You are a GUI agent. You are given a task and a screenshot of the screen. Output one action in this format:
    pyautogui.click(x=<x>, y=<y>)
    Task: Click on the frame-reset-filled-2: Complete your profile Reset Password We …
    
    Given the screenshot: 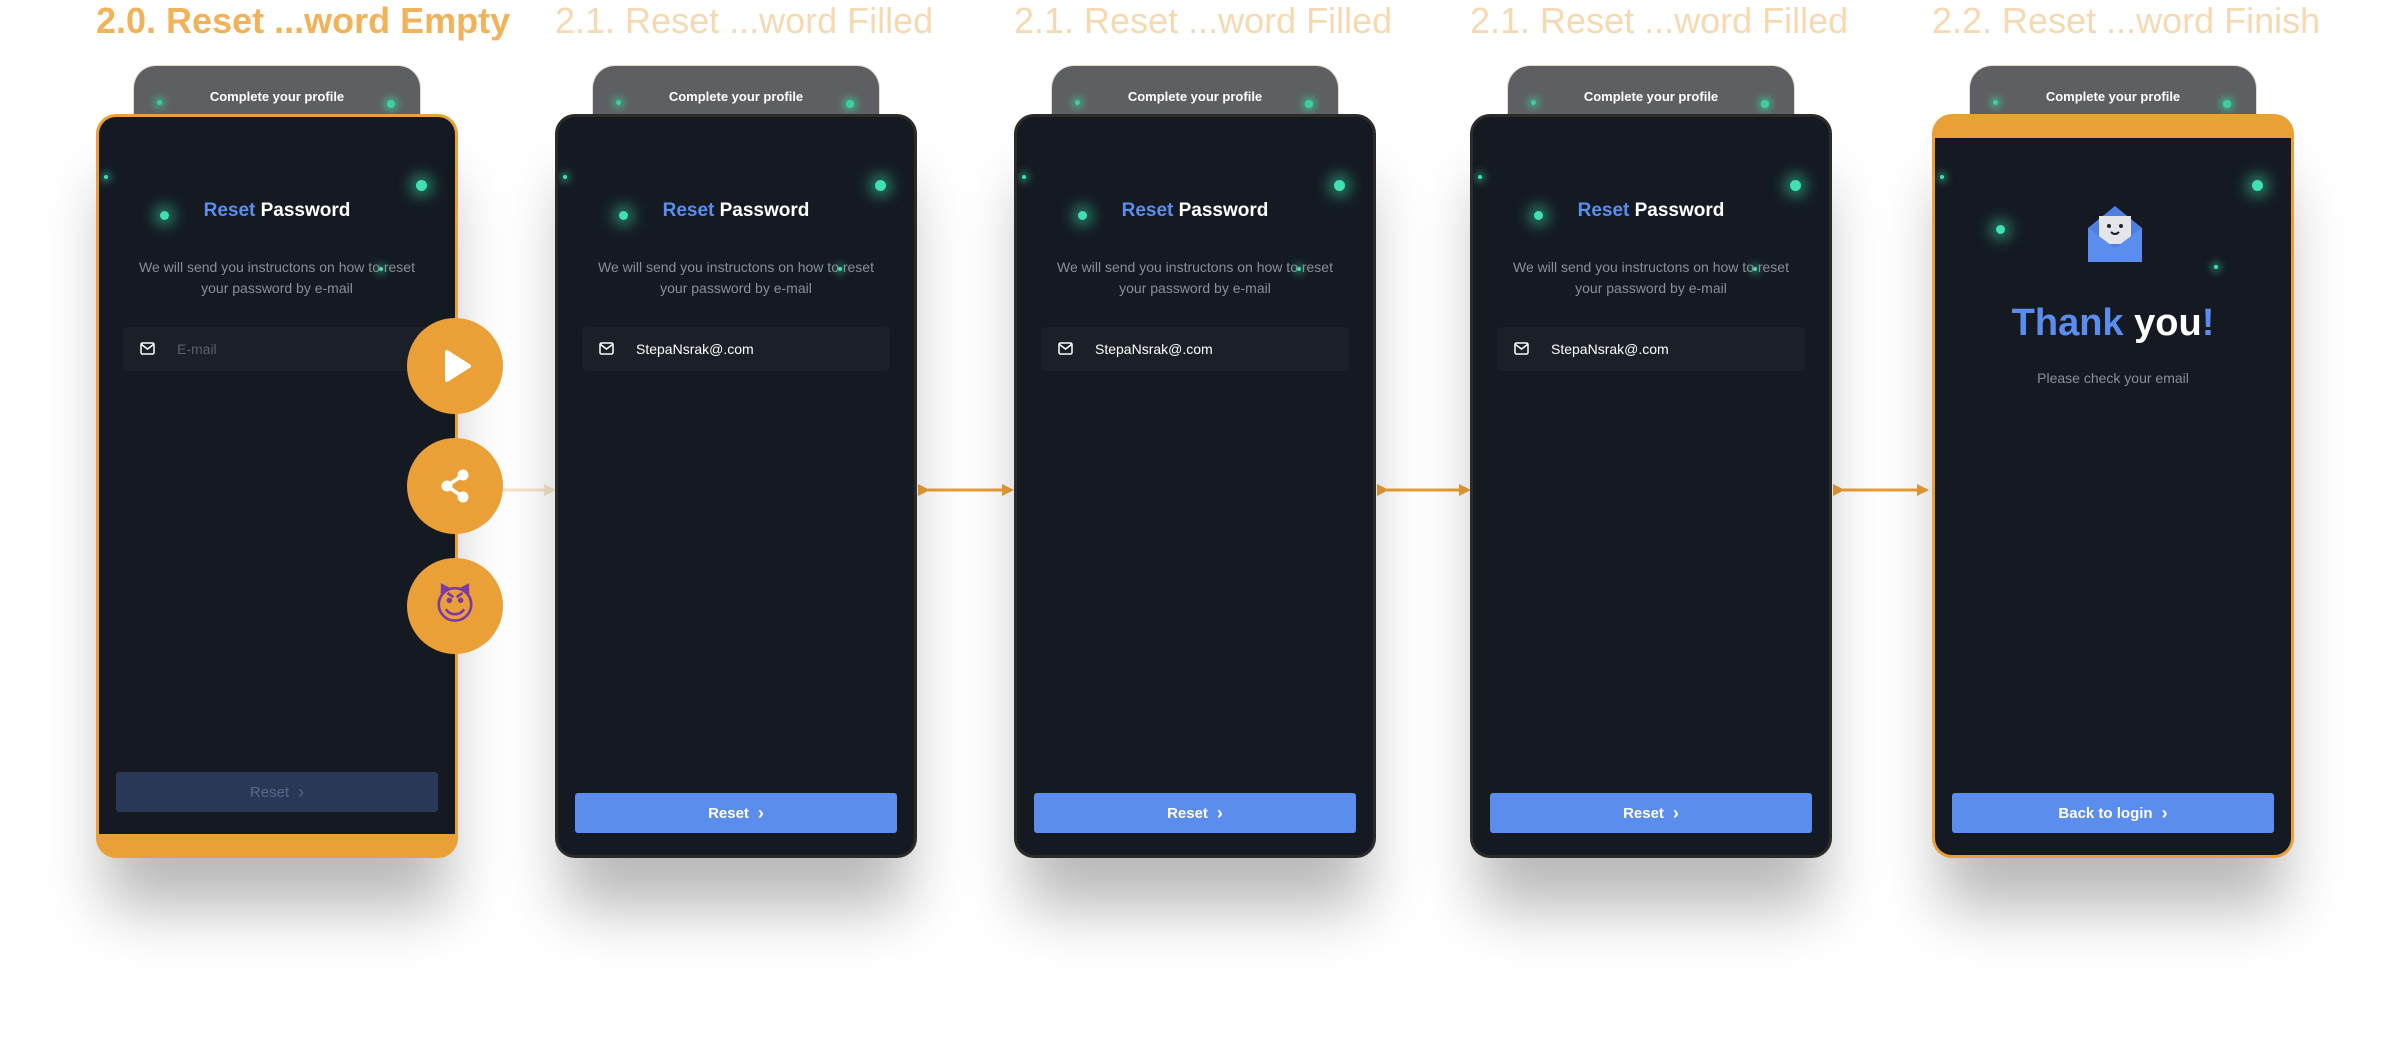 What is the action you would take?
    pyautogui.click(x=1195, y=462)
    